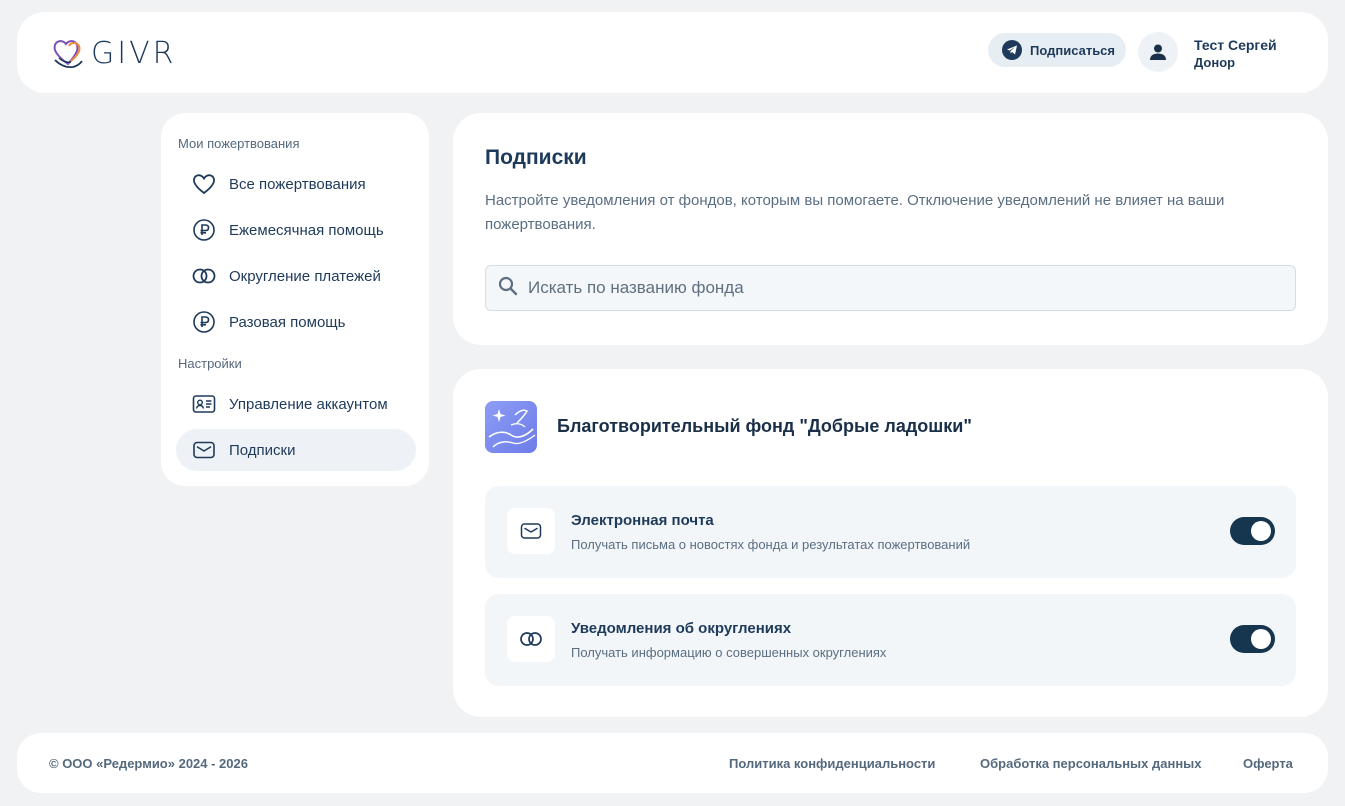 Image resolution: width=1345 pixels, height=806 pixels. Describe the element at coordinates (642, 520) in the screenshot. I see `notification-title: Электронная почта` at that location.